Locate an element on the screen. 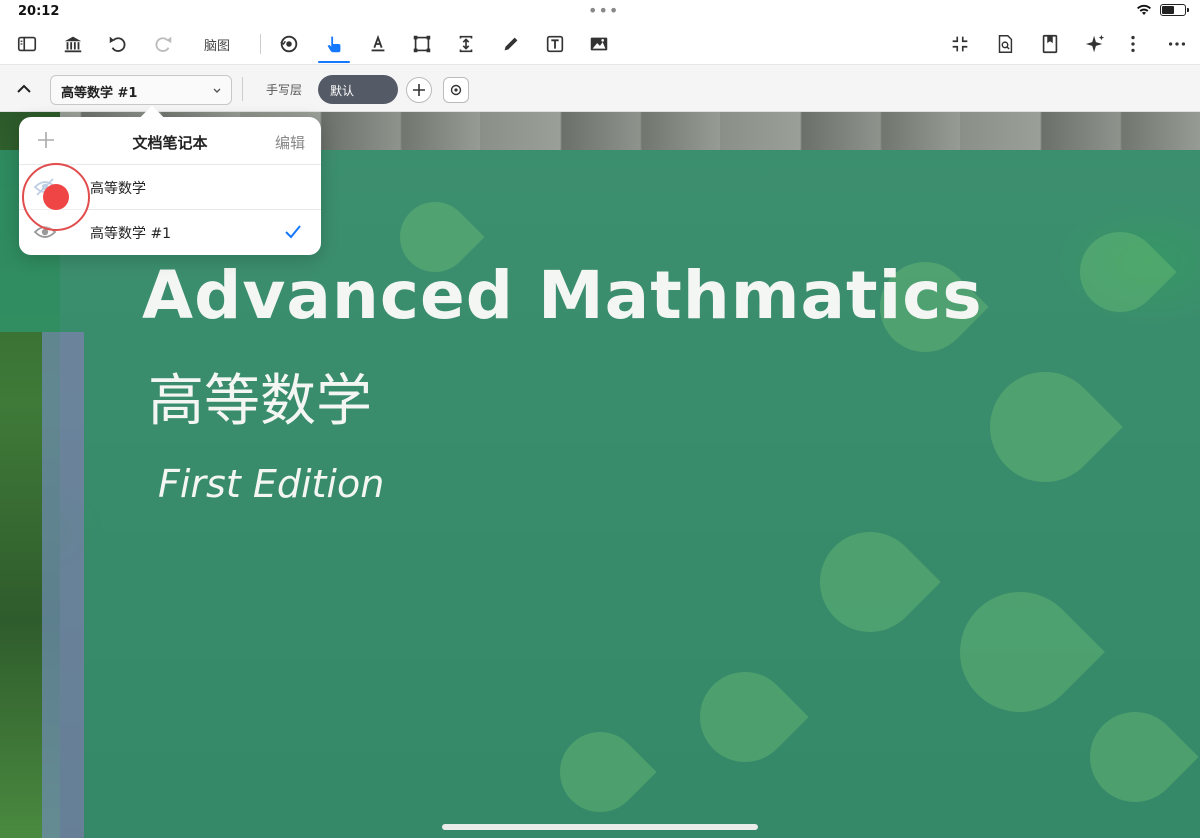 The width and height of the screenshot is (1200, 838). toolbar-divider is located at coordinates (260, 44).